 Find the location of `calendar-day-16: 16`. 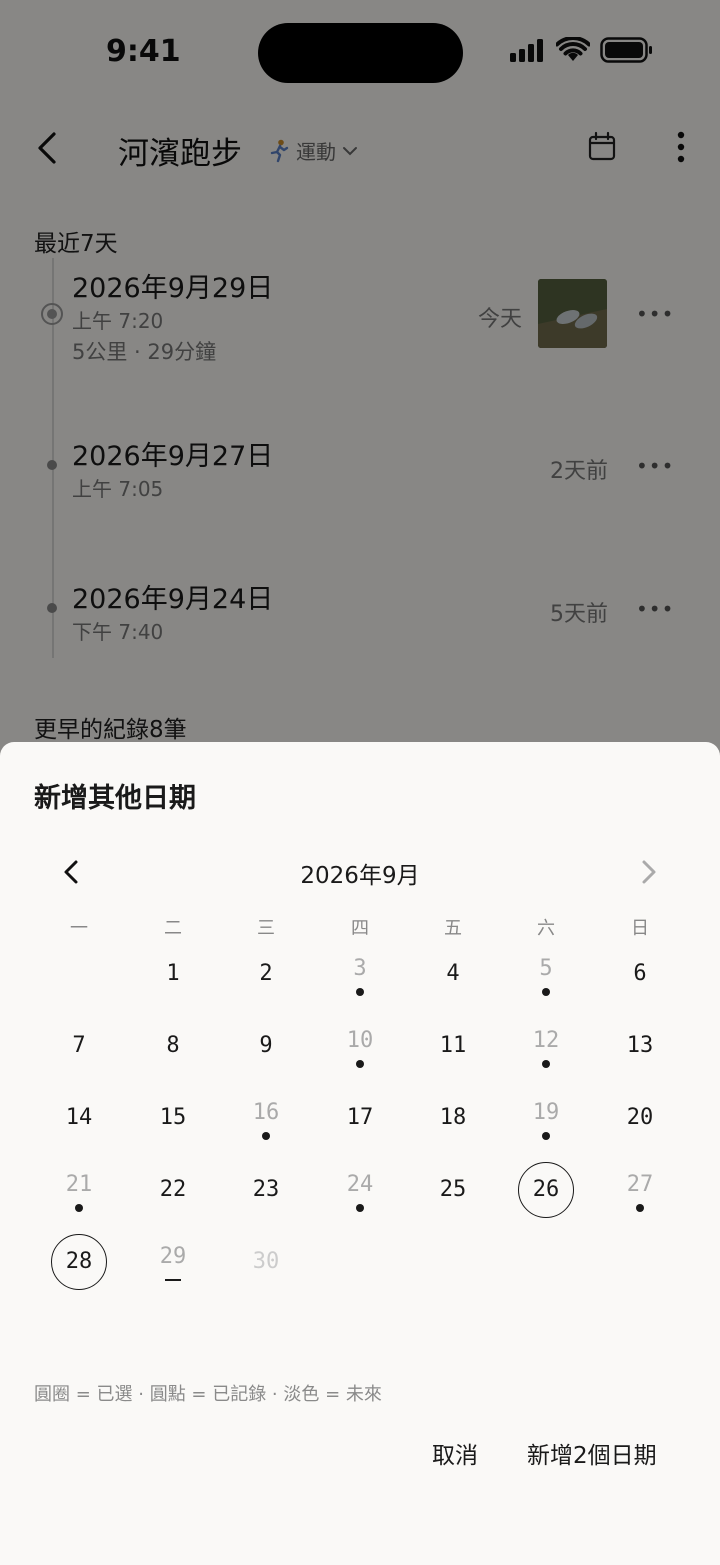

calendar-day-16: 16 is located at coordinates (266, 1118).